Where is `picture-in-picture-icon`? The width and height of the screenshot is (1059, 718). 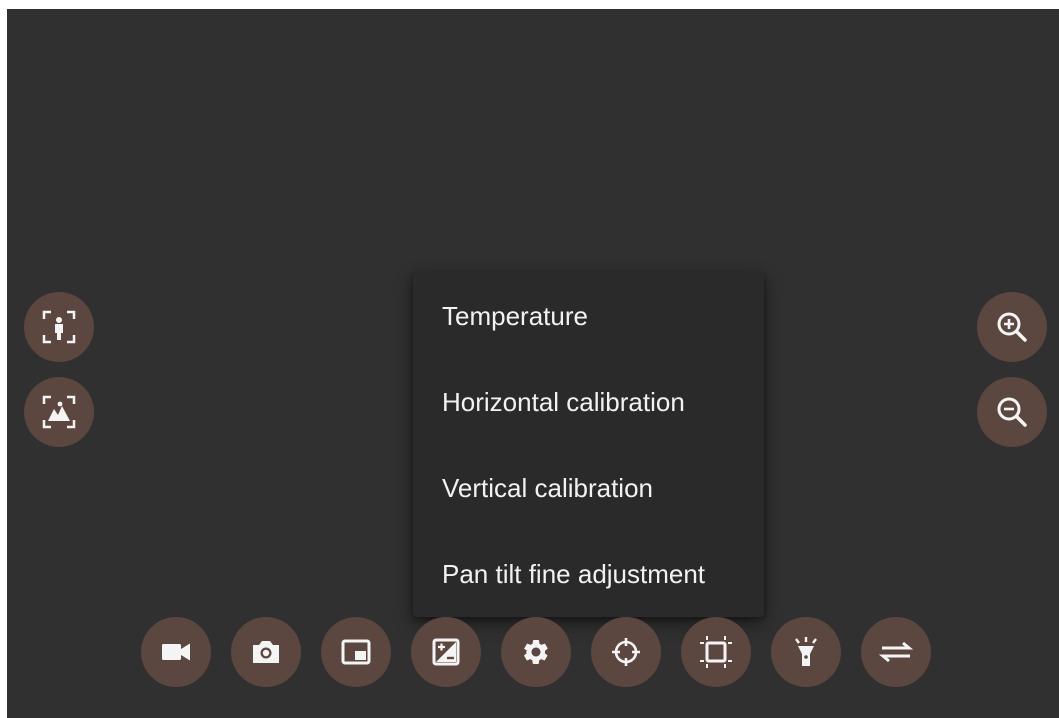 picture-in-picture-icon is located at coordinates (356, 652).